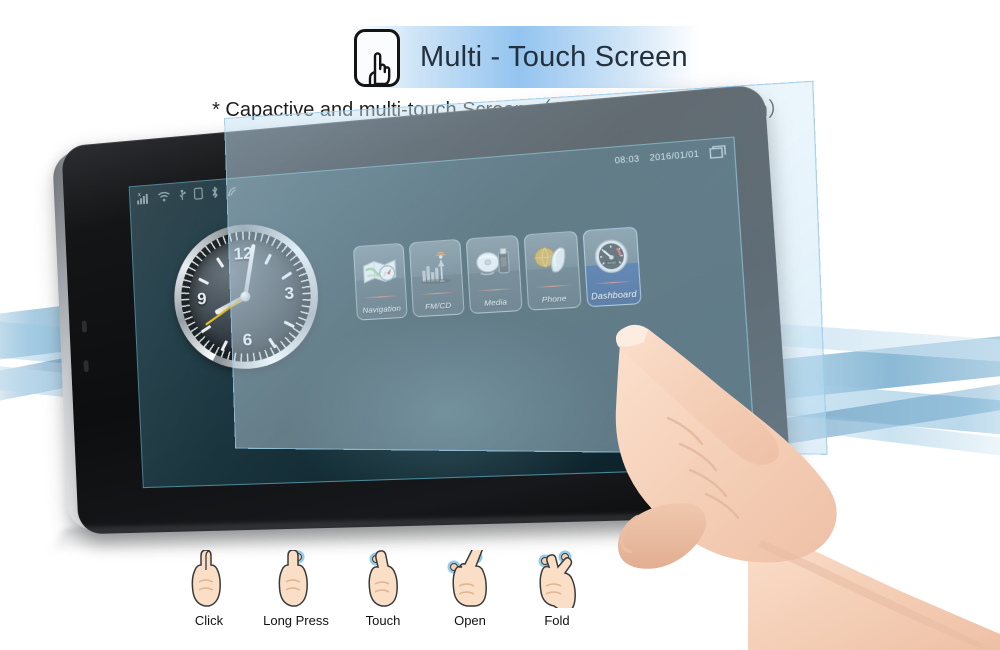 This screenshot has width=1000, height=650. What do you see at coordinates (182, 195) in the screenshot?
I see `usb-icon` at bounding box center [182, 195].